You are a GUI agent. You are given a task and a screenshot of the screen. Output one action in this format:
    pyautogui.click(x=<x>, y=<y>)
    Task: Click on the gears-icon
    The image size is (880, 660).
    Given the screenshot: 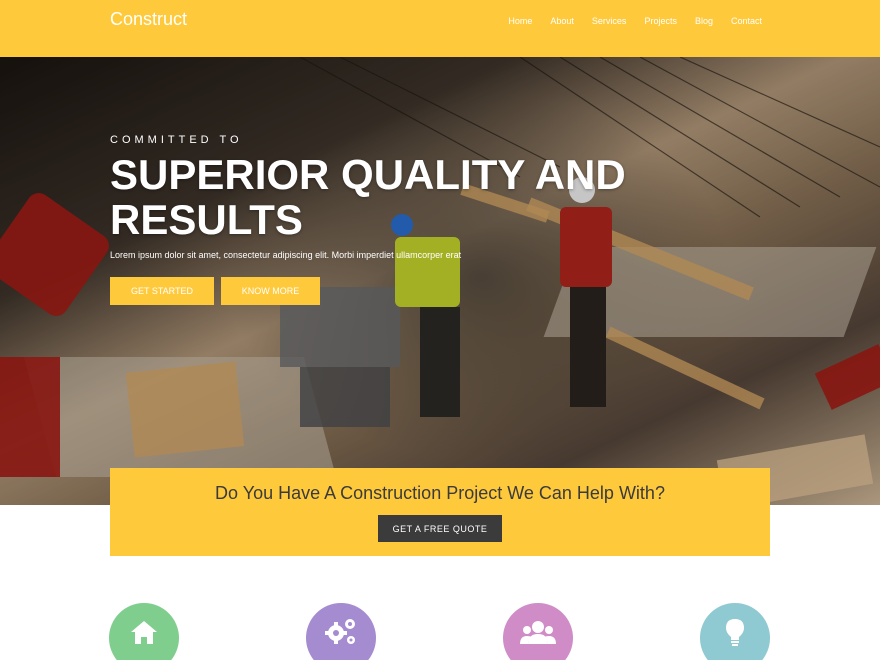 What is the action you would take?
    pyautogui.click(x=340, y=631)
    